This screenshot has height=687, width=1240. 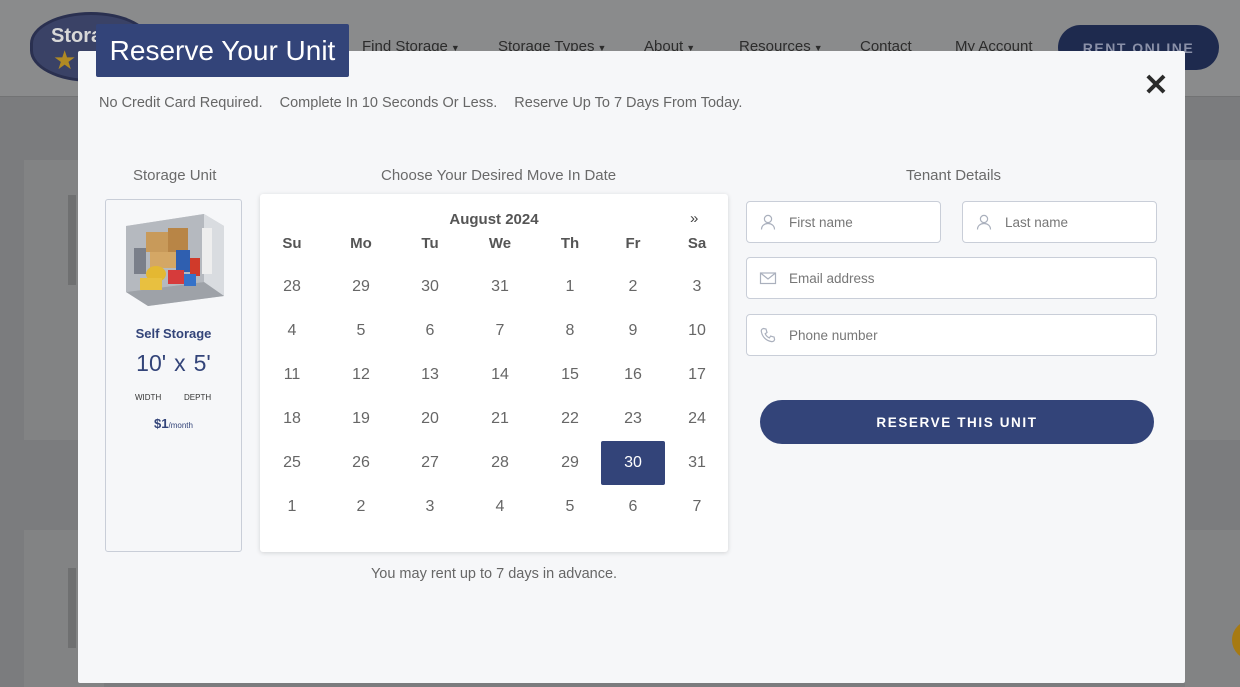 I want to click on subline-ten-seconds: Complete In 10 Seconds Or Less., so click(x=388, y=103).